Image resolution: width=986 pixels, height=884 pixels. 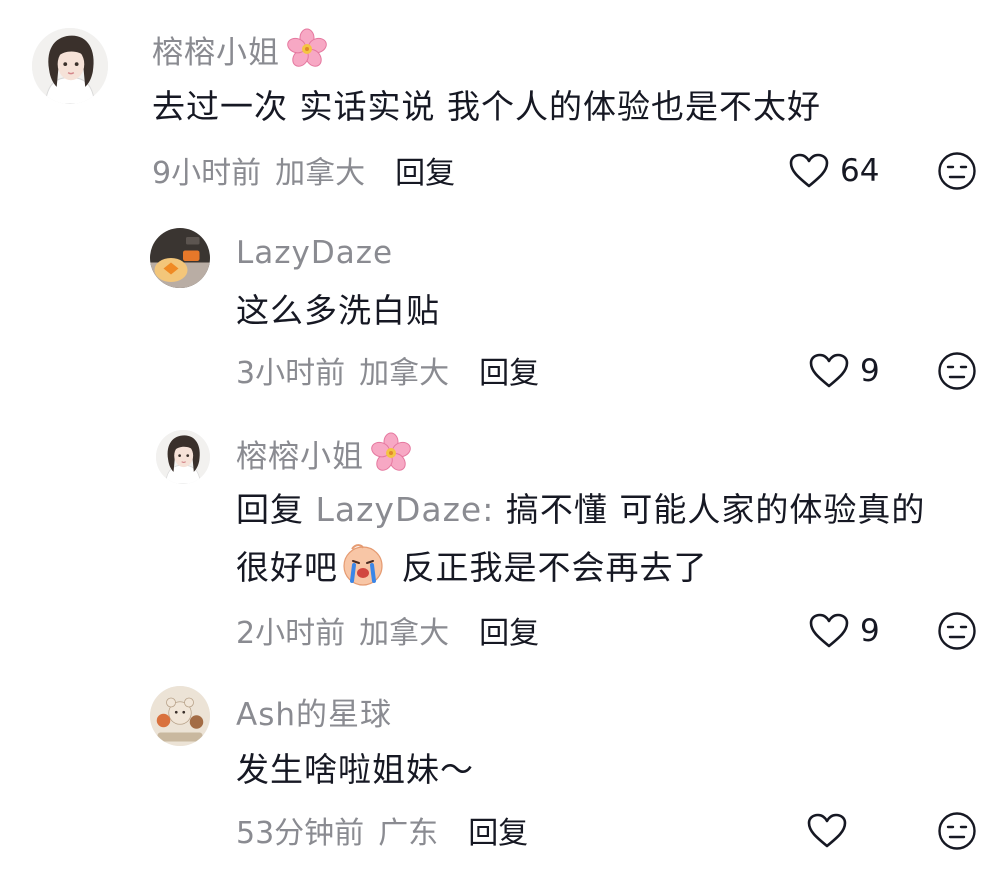 I want to click on username: LazyDaze, so click(x=314, y=253).